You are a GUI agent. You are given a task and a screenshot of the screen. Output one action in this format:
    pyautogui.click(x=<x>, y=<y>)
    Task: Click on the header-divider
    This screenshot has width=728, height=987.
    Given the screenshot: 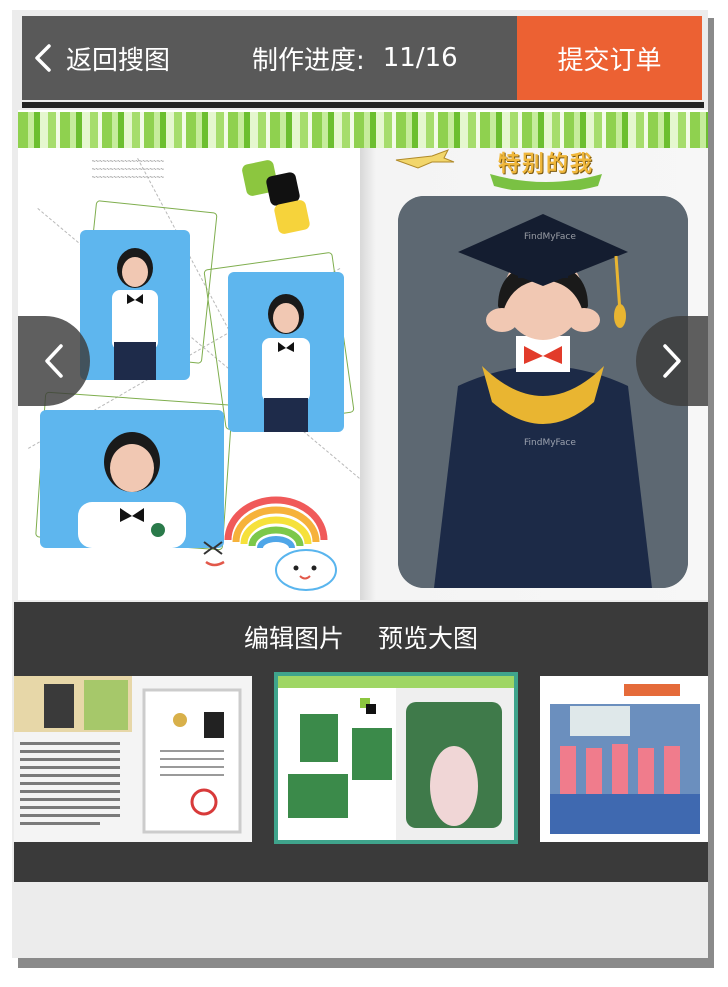 What is the action you would take?
    pyautogui.click(x=363, y=105)
    